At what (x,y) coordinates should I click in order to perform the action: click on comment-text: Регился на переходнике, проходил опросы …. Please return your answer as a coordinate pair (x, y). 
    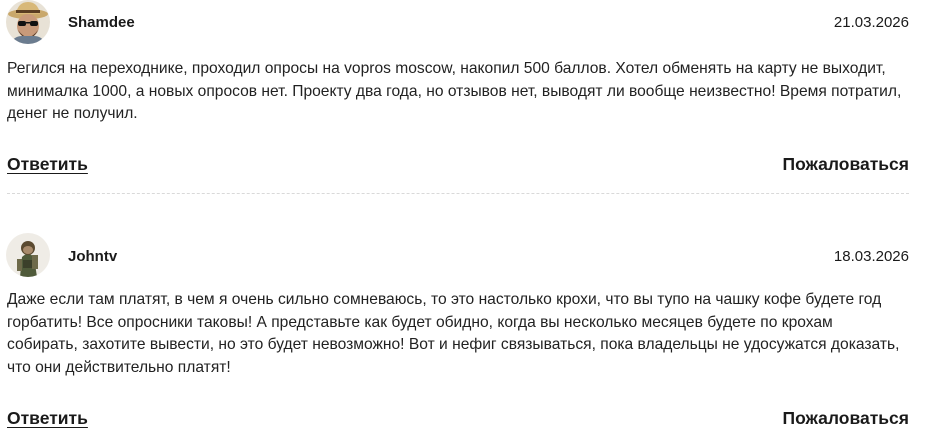
    Looking at the image, I should click on (454, 91).